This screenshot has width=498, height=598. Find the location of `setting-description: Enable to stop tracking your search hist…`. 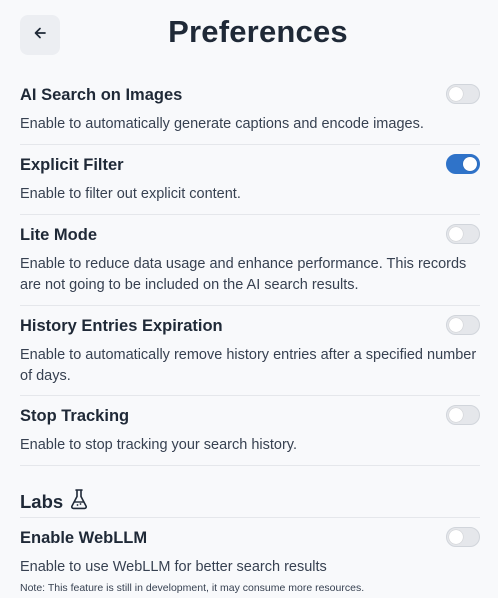

setting-description: Enable to stop tracking your search hist… is located at coordinates (158, 445).